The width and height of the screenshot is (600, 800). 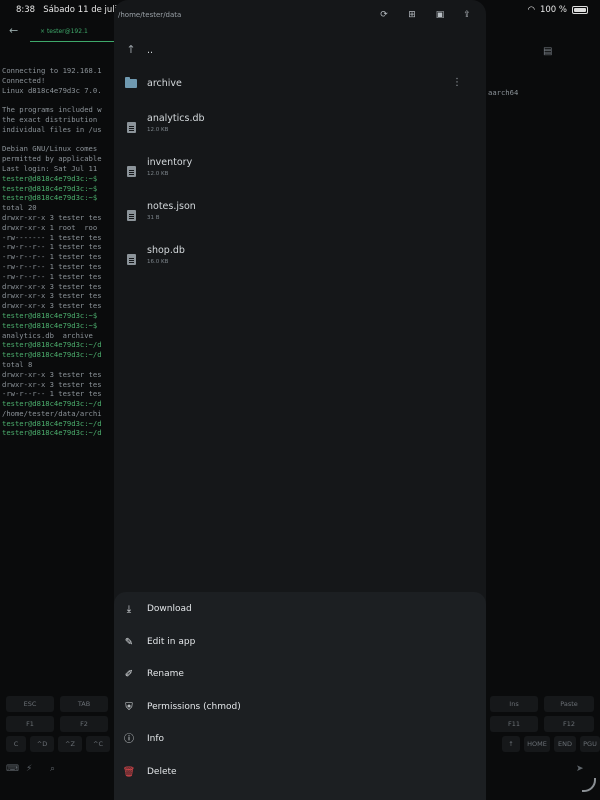 I want to click on new-file-icon: ▣, so click(x=440, y=15).